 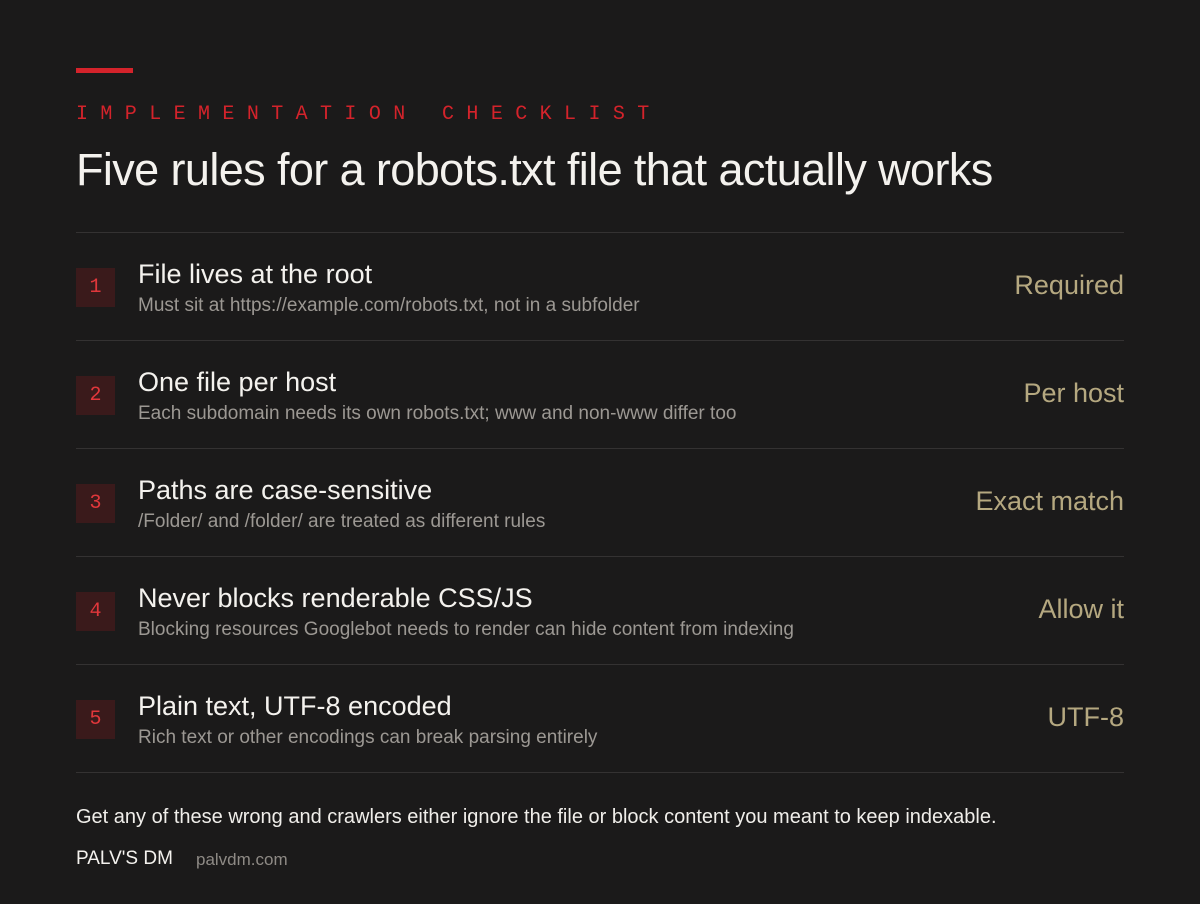 What do you see at coordinates (369, 114) in the screenshot?
I see `eyebrow-label: IMPLEMENTATION CHECKLIST` at bounding box center [369, 114].